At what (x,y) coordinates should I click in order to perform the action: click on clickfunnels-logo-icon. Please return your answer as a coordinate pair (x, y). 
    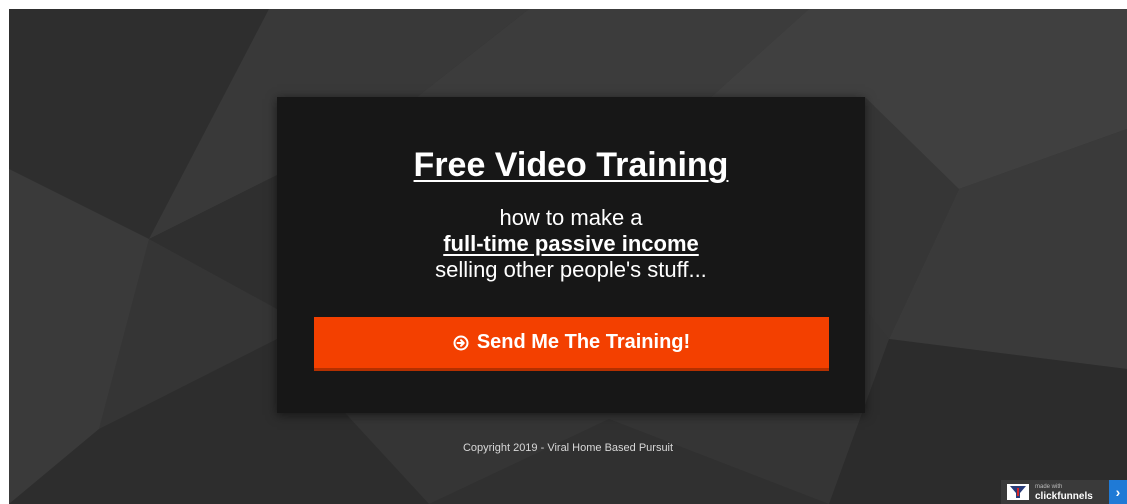
    Looking at the image, I should click on (1018, 492).